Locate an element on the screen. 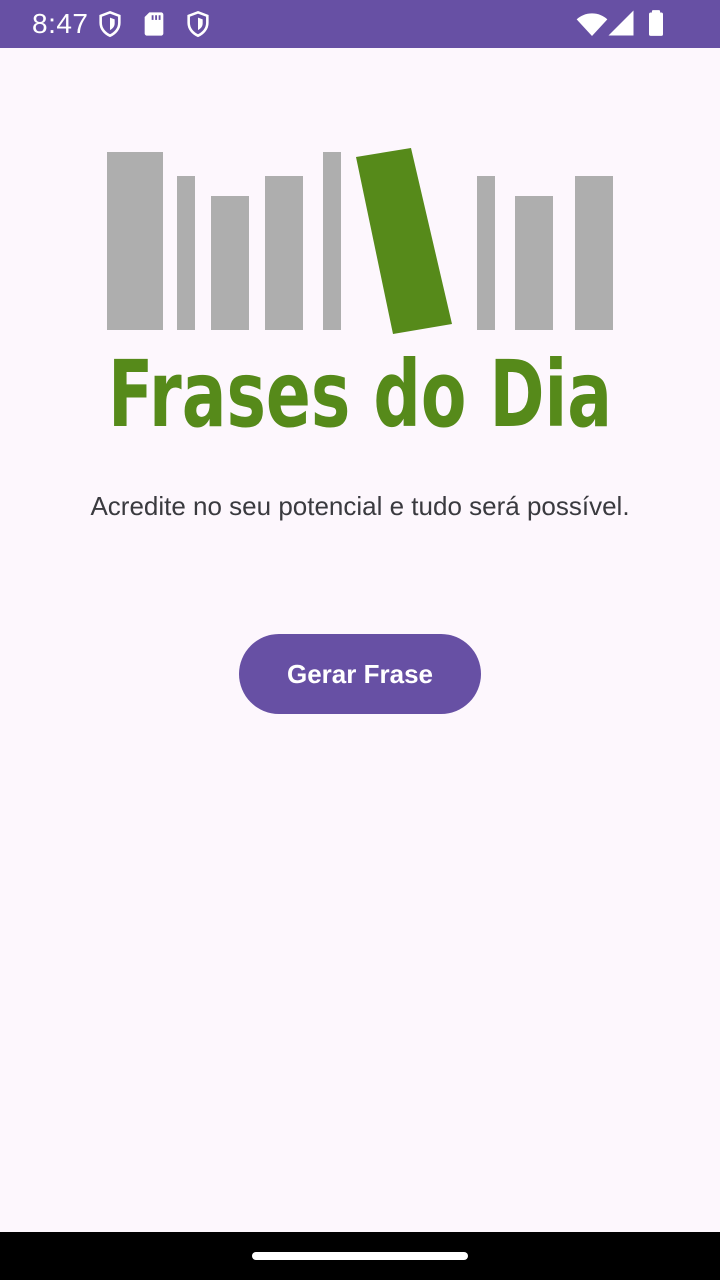 The height and width of the screenshot is (1280, 720). status-bar: 8:47 is located at coordinates (360, 24).